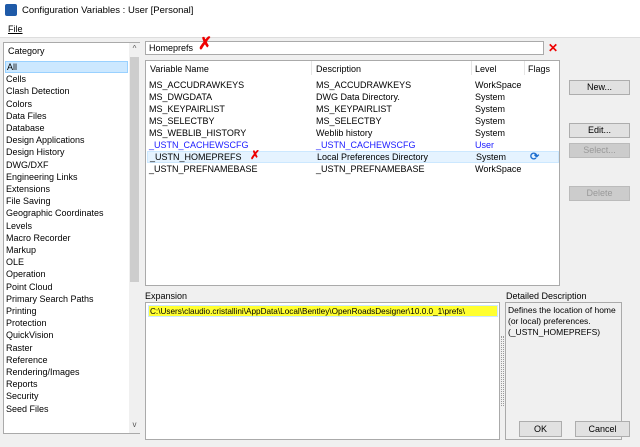 Image resolution: width=640 pixels, height=447 pixels. Describe the element at coordinates (66, 287) in the screenshot. I see `category-item: Point Cloud` at that location.